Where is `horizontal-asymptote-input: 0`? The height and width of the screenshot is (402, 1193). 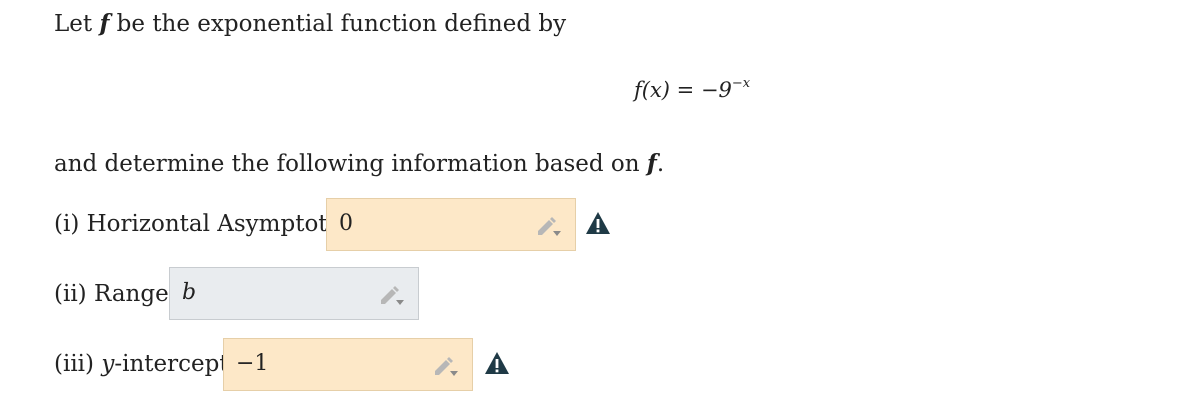
horizontal-asymptote-input: 0 is located at coordinates (451, 224).